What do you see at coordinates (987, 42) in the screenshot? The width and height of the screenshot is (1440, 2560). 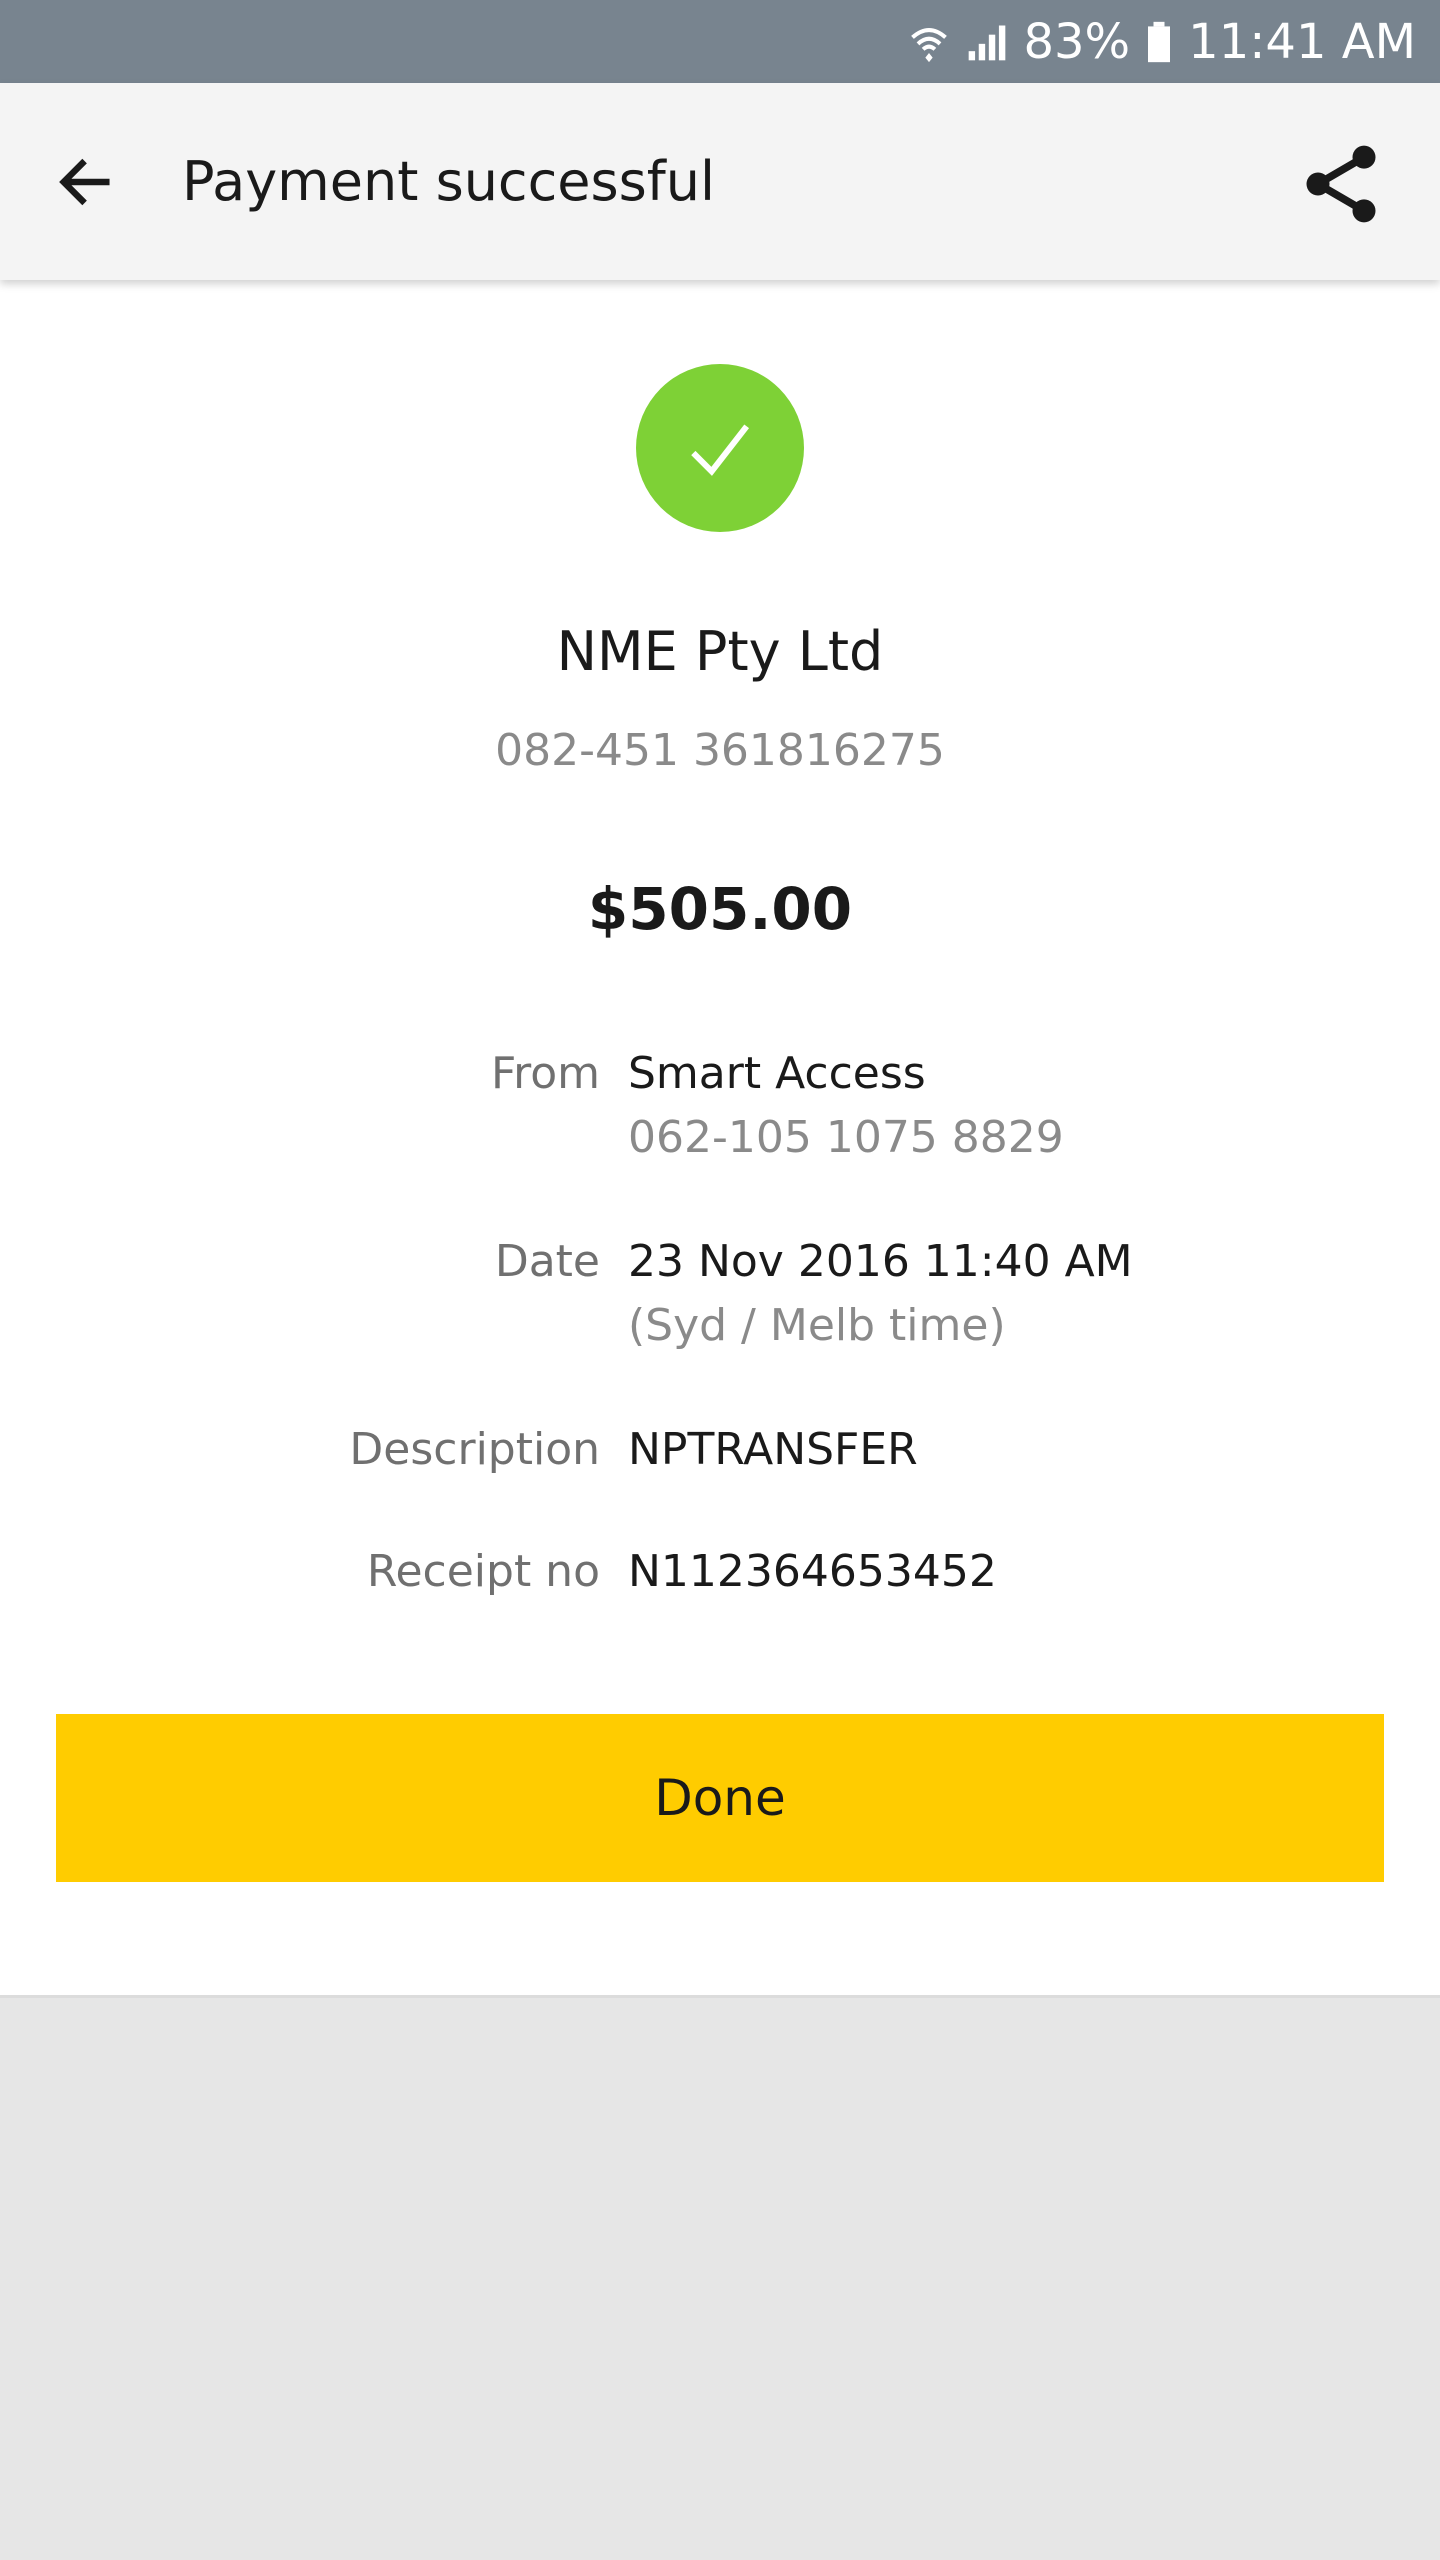 I see `signal-icon` at bounding box center [987, 42].